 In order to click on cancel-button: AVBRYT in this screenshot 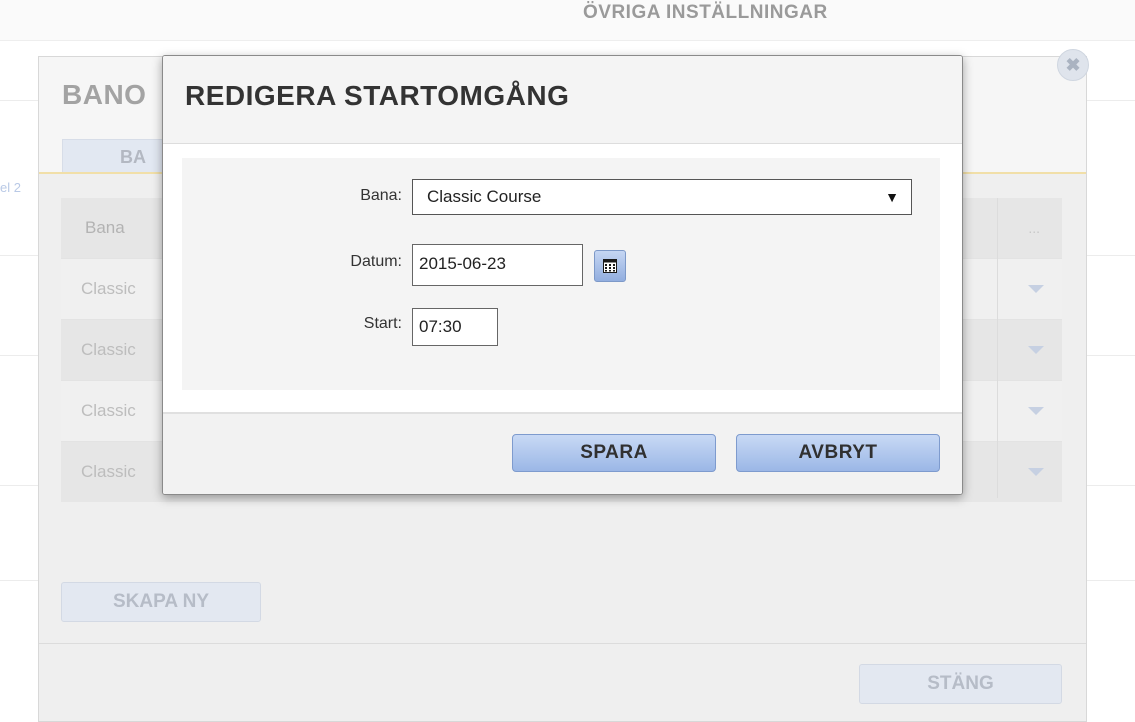, I will do `click(838, 453)`.